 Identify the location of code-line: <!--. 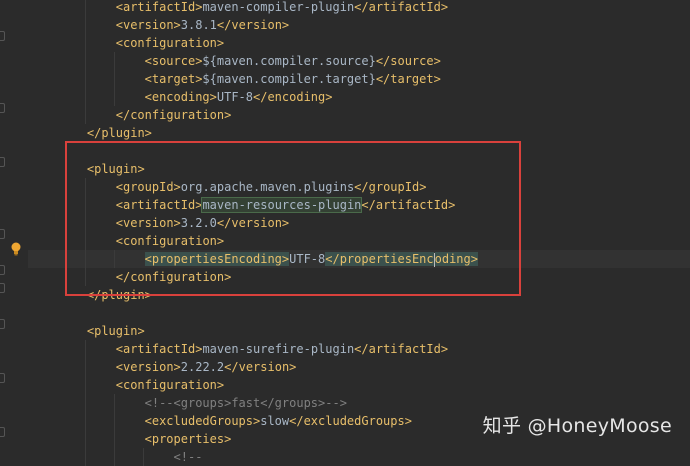
(359, 457).